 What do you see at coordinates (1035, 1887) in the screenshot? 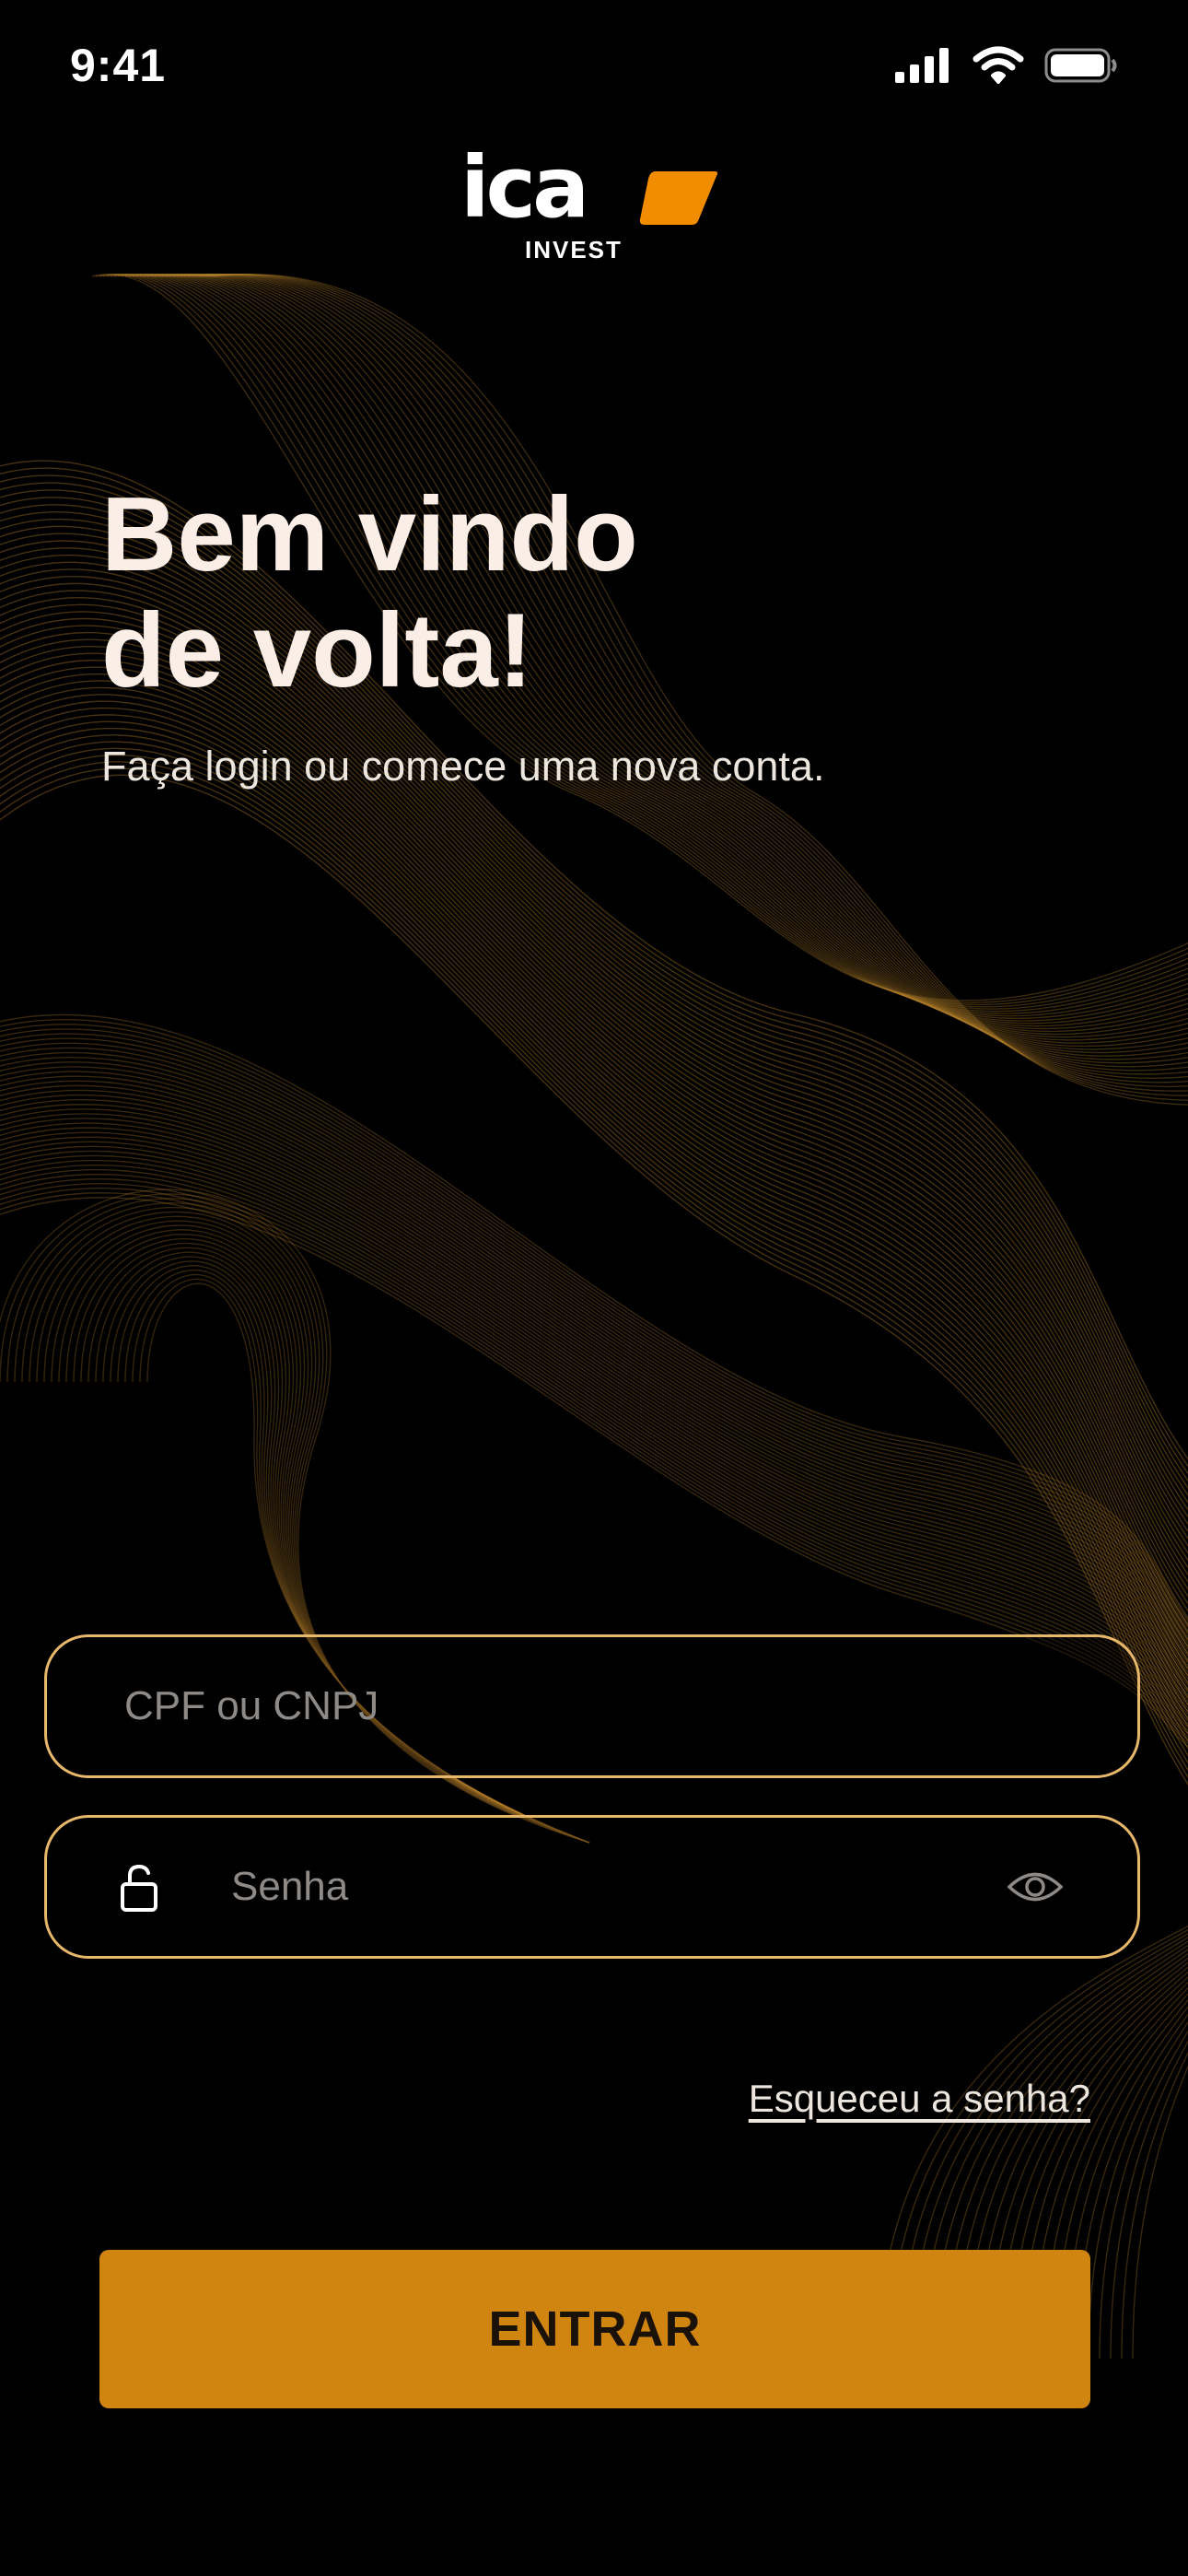
I see `eye-icon` at bounding box center [1035, 1887].